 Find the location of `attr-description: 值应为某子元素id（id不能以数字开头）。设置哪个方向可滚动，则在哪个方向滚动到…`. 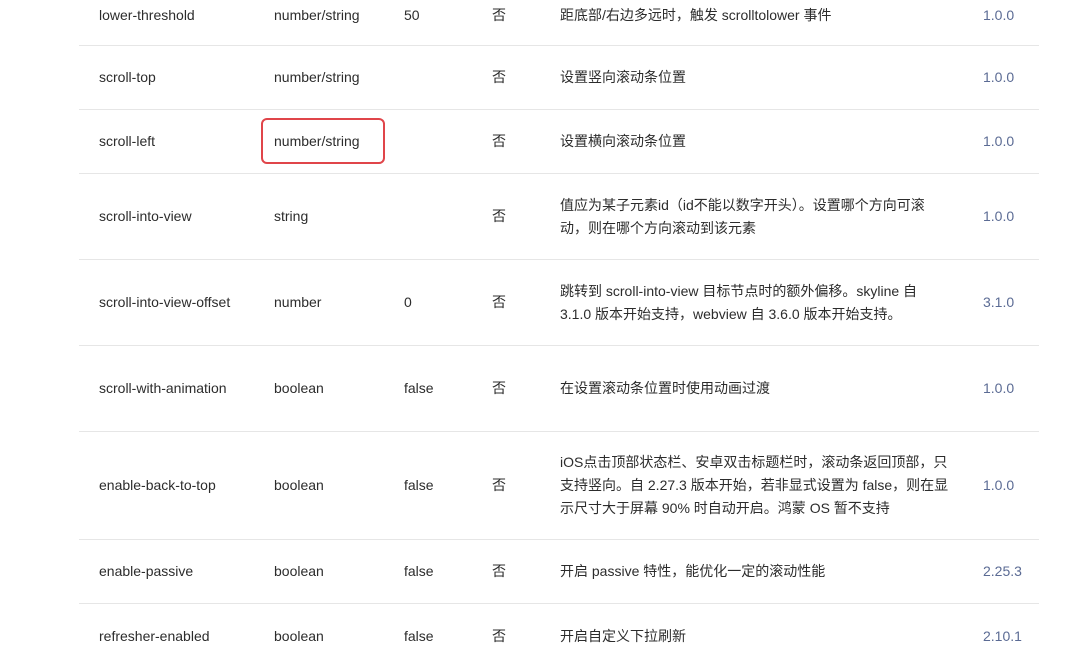

attr-description: 值应为某子元素id（id不能以数字开头）。设置哪个方向可滚动，则在哪个方向滚动到… is located at coordinates (742, 216).